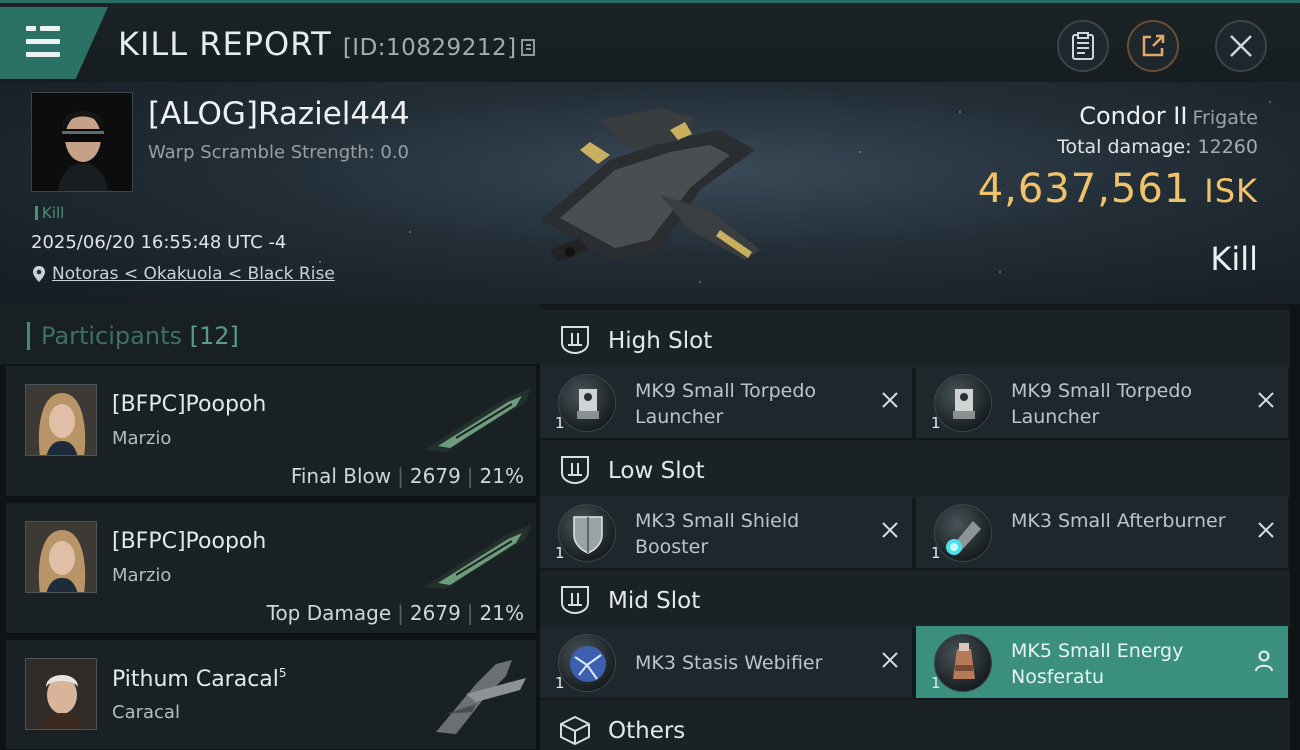  Describe the element at coordinates (193, 274) in the screenshot. I see `location-link: Notoras < Okakuola < Black Rise` at that location.